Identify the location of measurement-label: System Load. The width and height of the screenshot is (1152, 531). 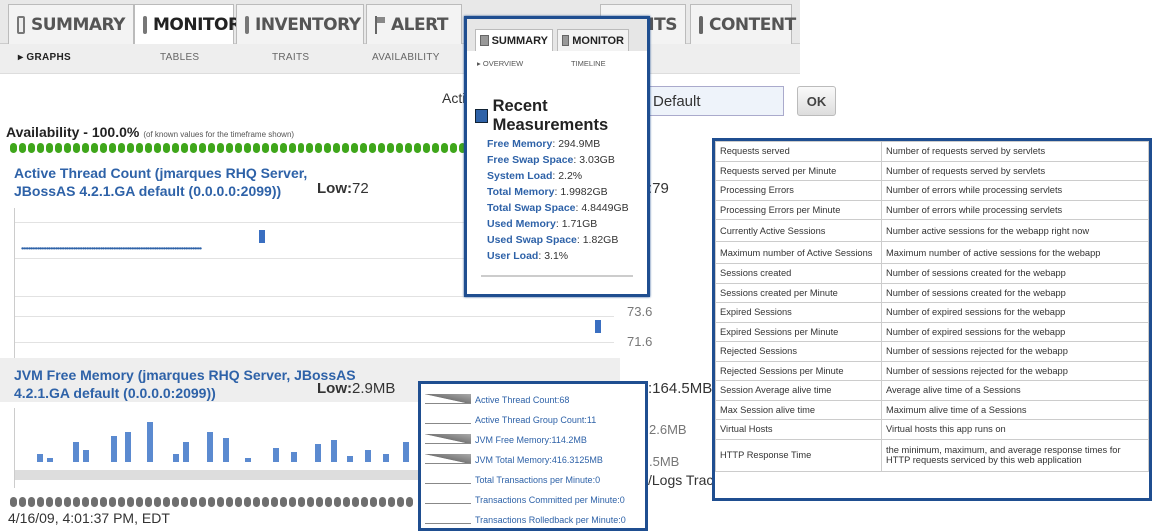
(519, 176).